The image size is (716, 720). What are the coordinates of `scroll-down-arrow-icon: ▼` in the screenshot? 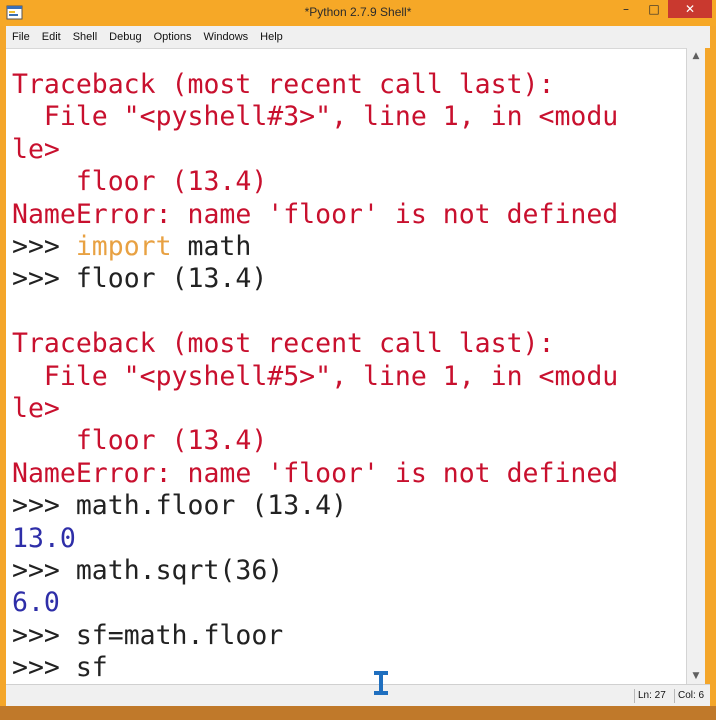 It's located at (696, 676).